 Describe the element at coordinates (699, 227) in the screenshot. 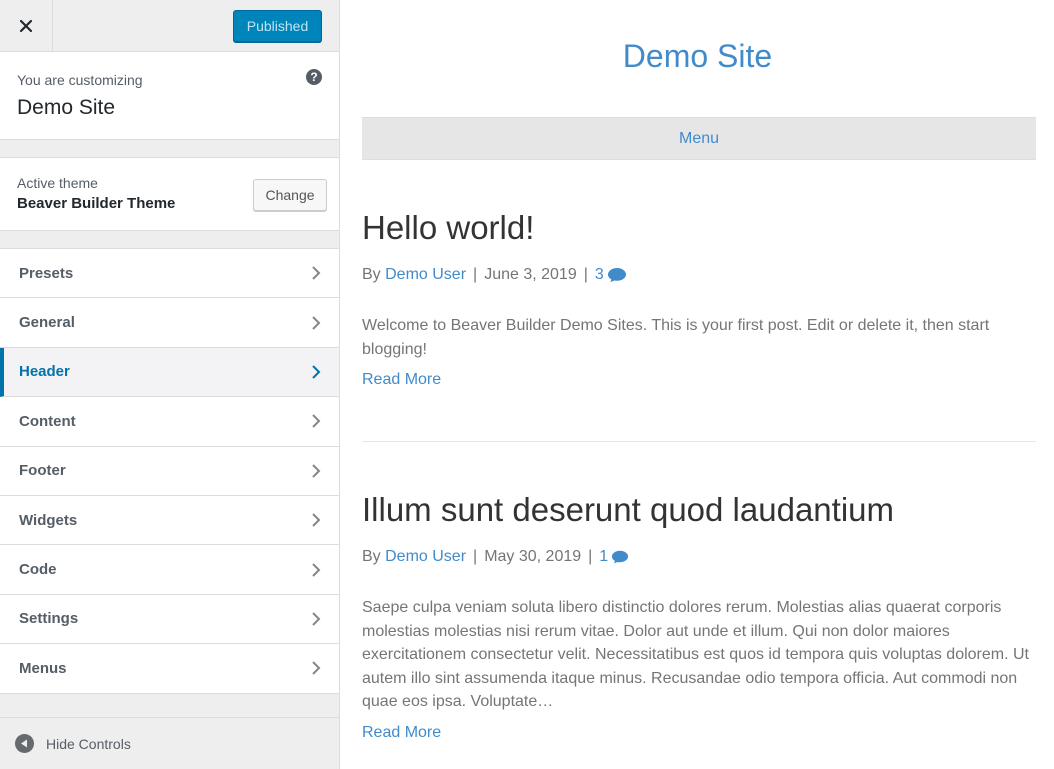

I see `post-title-link: Hello world!` at that location.